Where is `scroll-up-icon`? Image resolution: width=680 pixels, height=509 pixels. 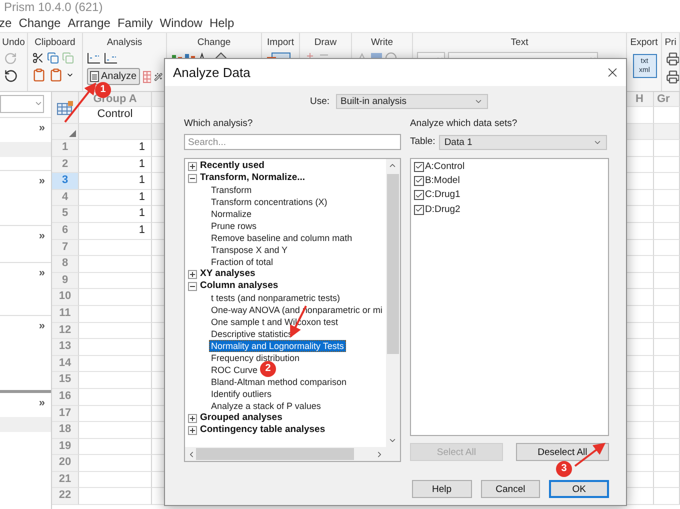
scroll-up-icon is located at coordinates (393, 165).